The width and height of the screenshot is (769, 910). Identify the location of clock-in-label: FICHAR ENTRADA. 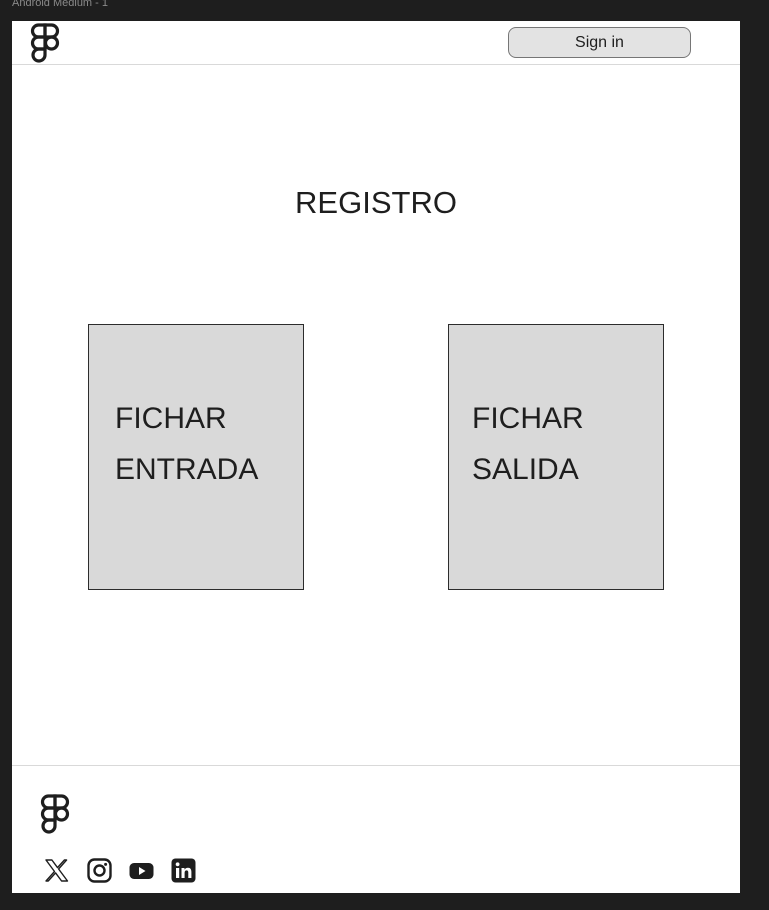
(186, 444).